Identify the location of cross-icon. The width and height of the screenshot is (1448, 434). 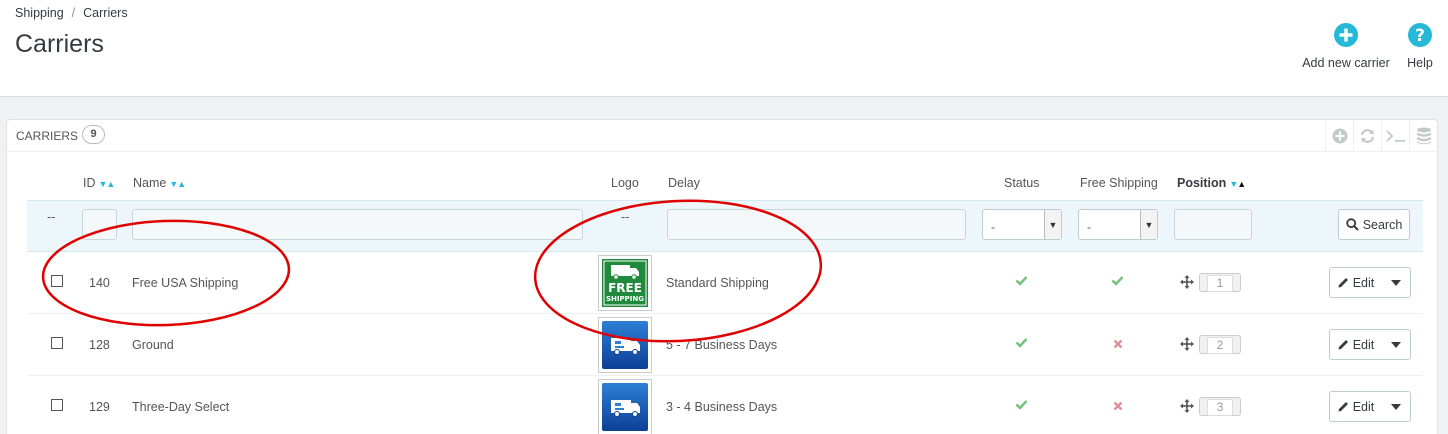
(1118, 406).